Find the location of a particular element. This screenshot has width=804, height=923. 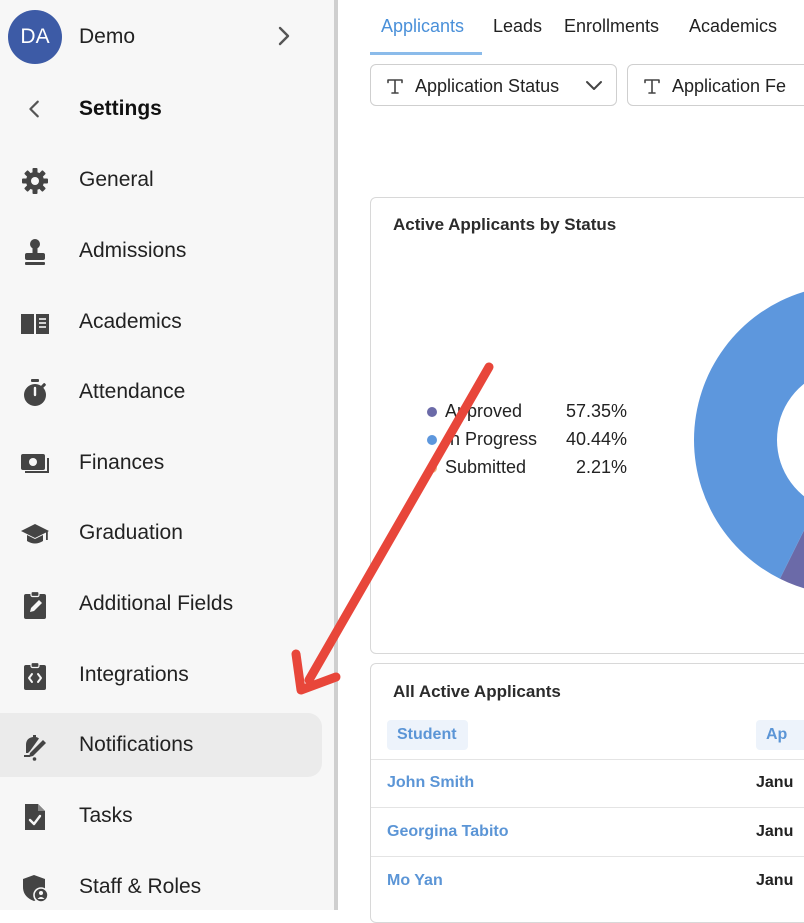

chevron-down-icon is located at coordinates (594, 85).